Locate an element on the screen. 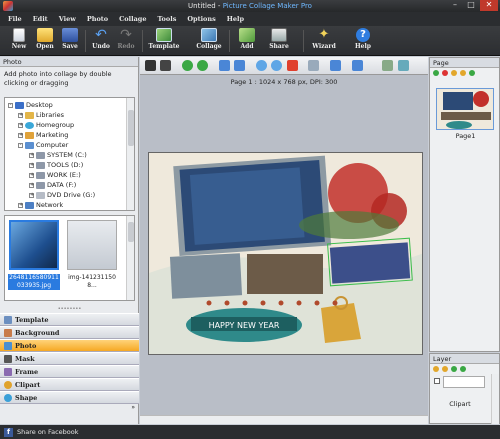 The width and height of the screenshot is (500, 439). collage-button: Collage is located at coordinates (209, 39).